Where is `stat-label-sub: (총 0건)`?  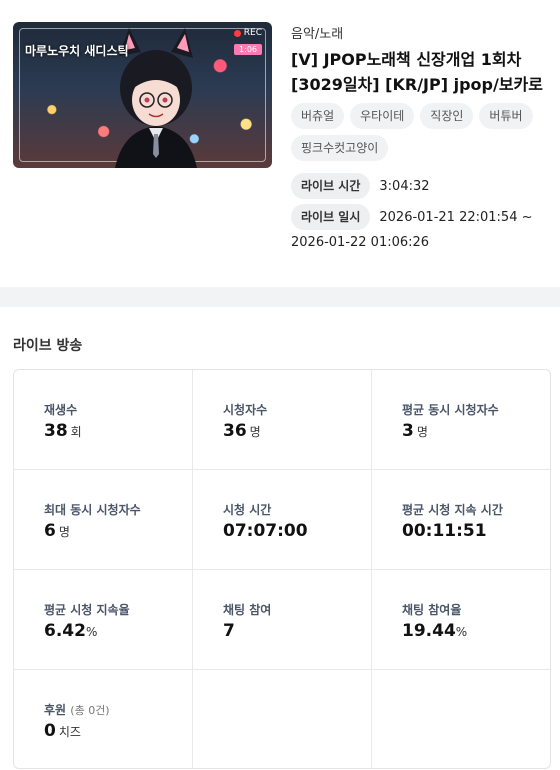 stat-label-sub: (총 0건) is located at coordinates (90, 710).